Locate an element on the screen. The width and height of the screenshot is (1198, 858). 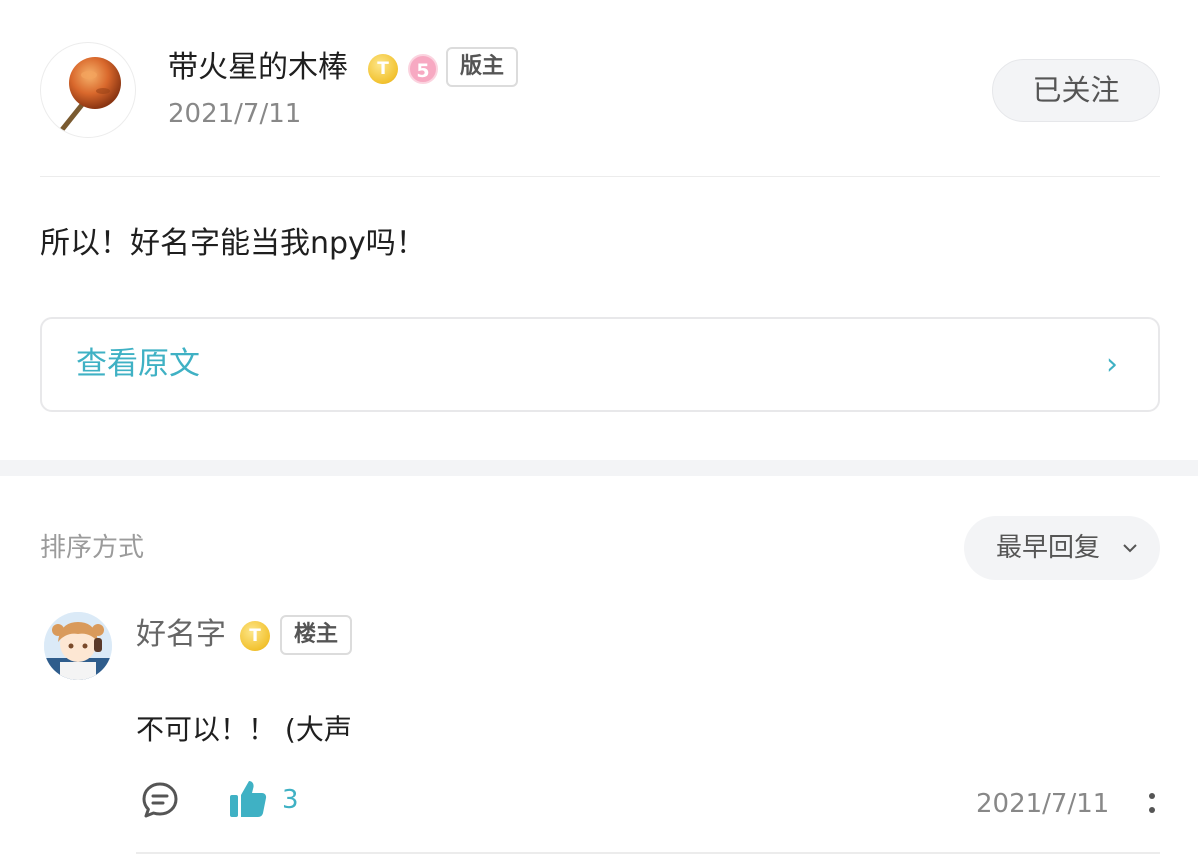
sort-selected-value: 最早回复 is located at coordinates (1048, 548).